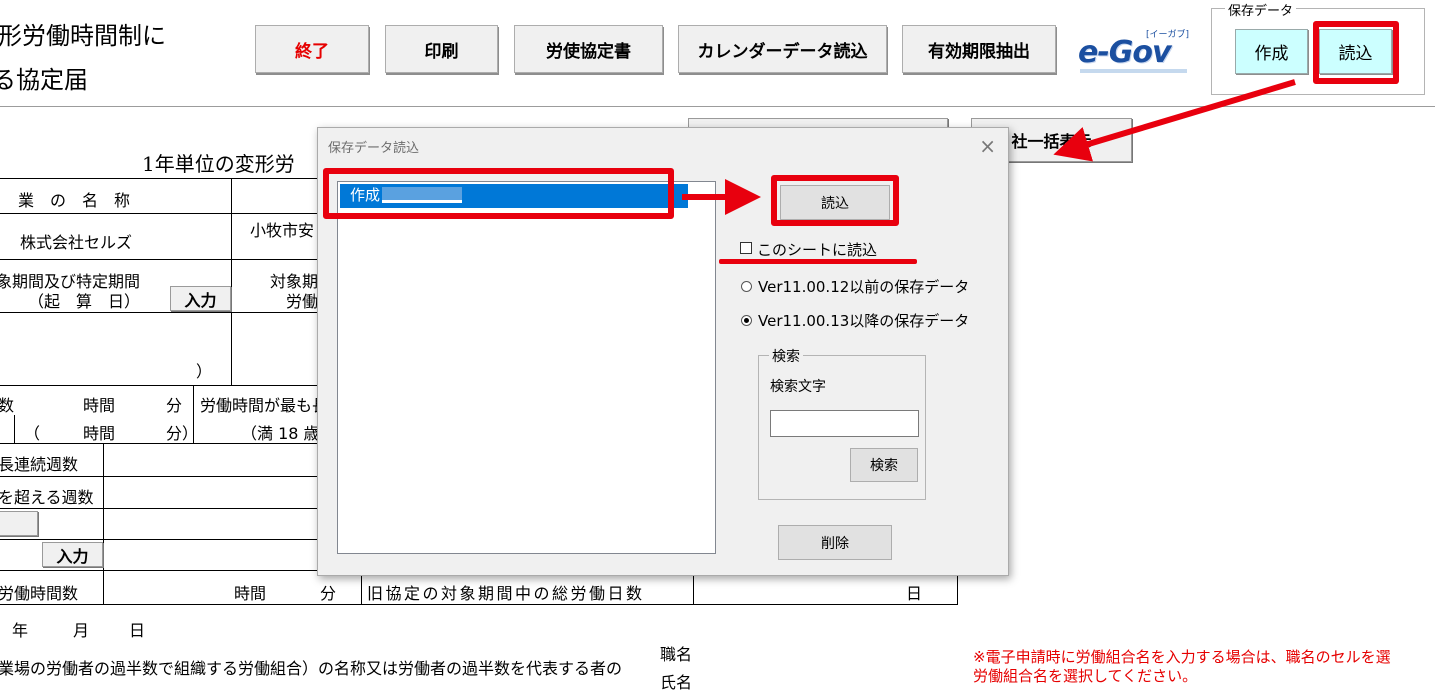  Describe the element at coordinates (1174, 120) in the screenshot. I see `arrow-to-load-button` at that location.